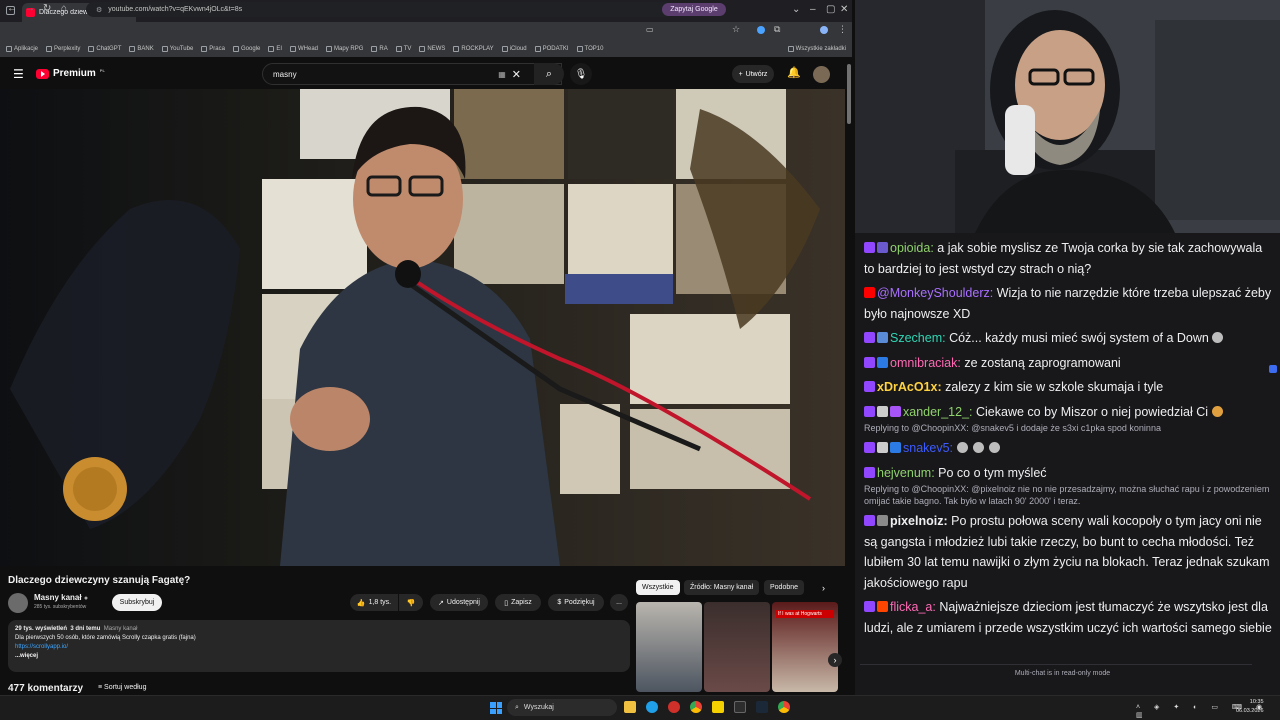 The image size is (1280, 720). I want to click on youtube-logo: Premium PL, so click(70, 73).